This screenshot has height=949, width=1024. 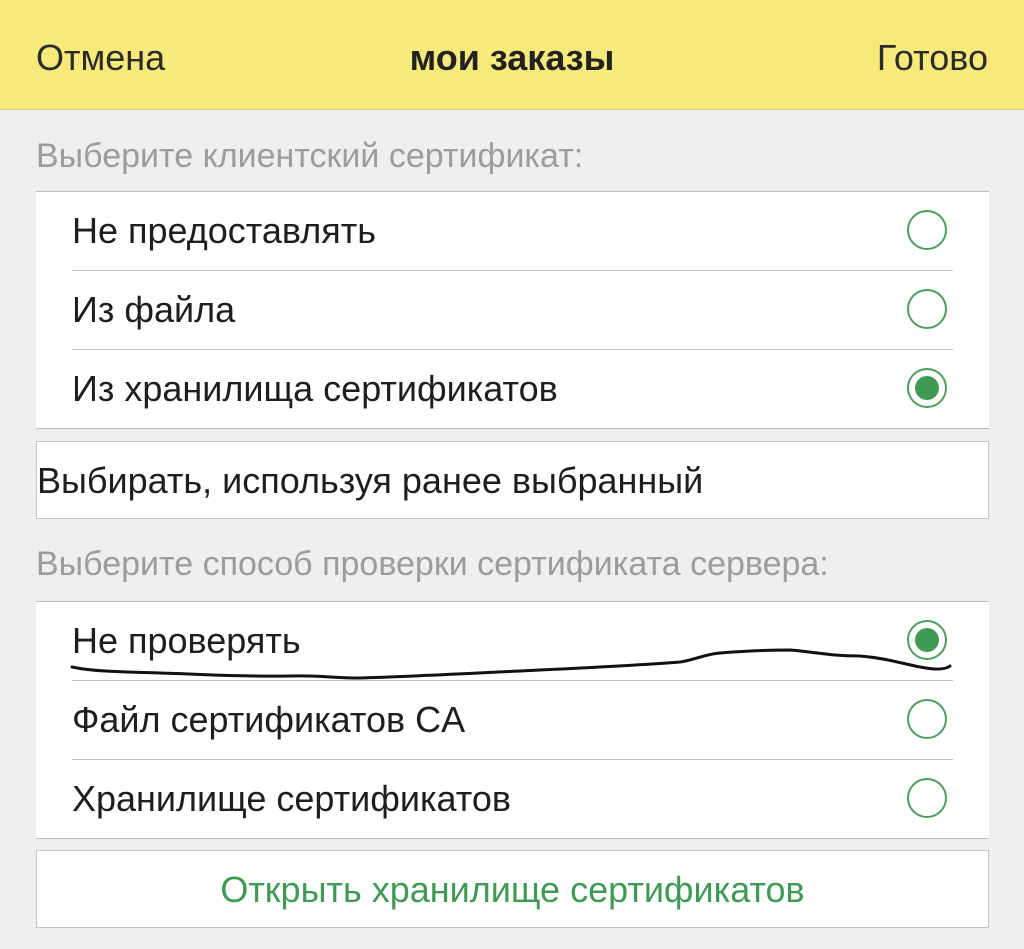 I want to click on choose-previous-label: Выбирать, используя ранее выбранный, so click(x=370, y=480).